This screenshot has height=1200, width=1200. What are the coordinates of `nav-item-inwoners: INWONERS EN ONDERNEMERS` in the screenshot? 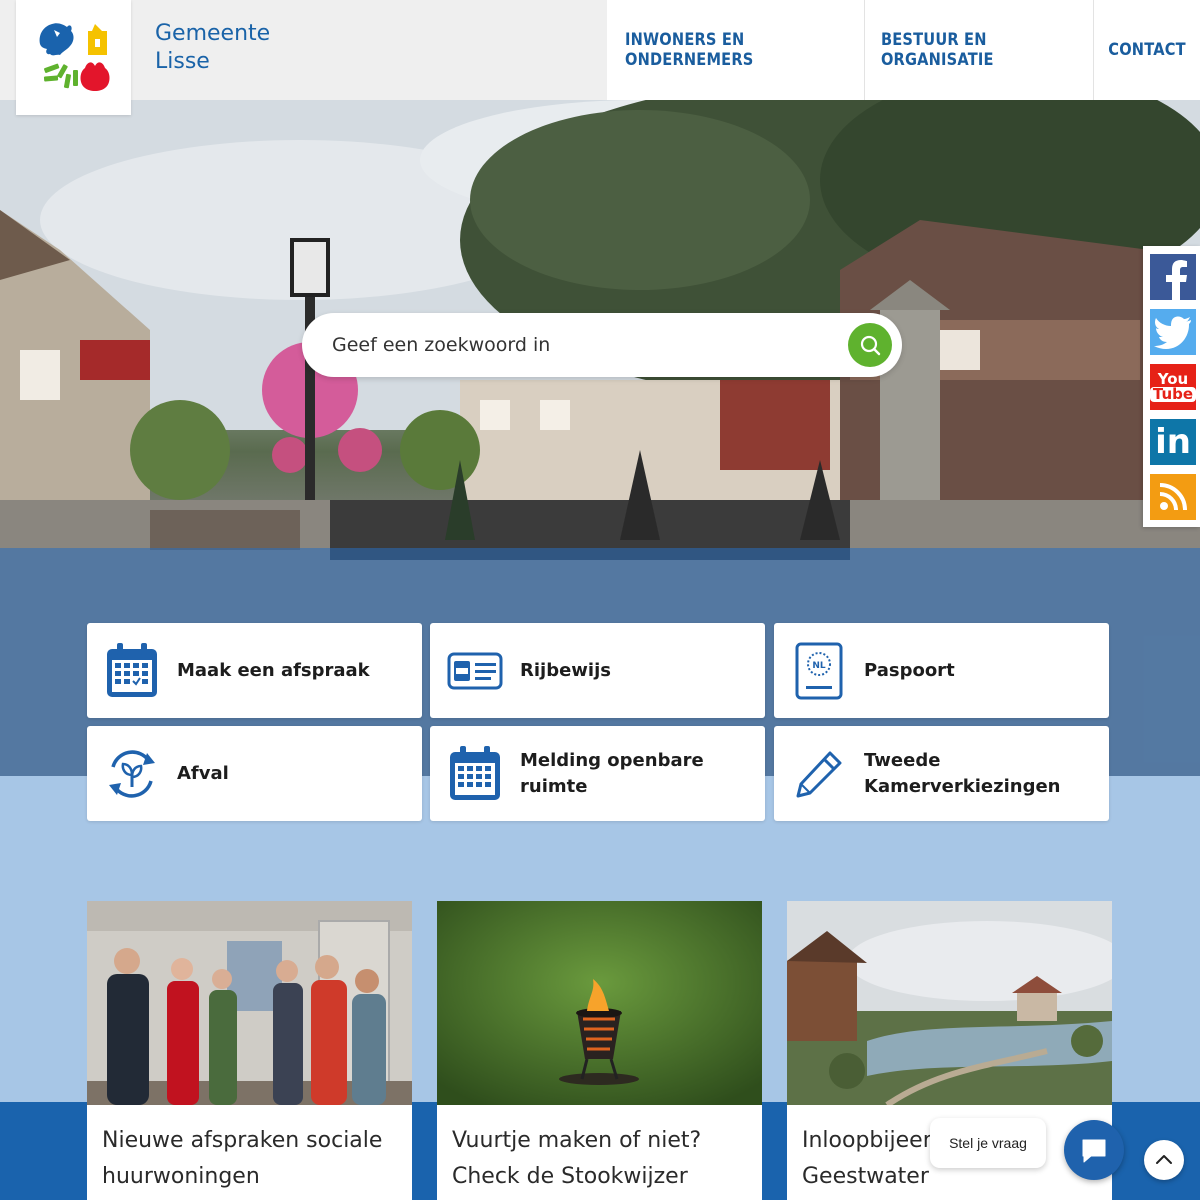 It's located at (736, 50).